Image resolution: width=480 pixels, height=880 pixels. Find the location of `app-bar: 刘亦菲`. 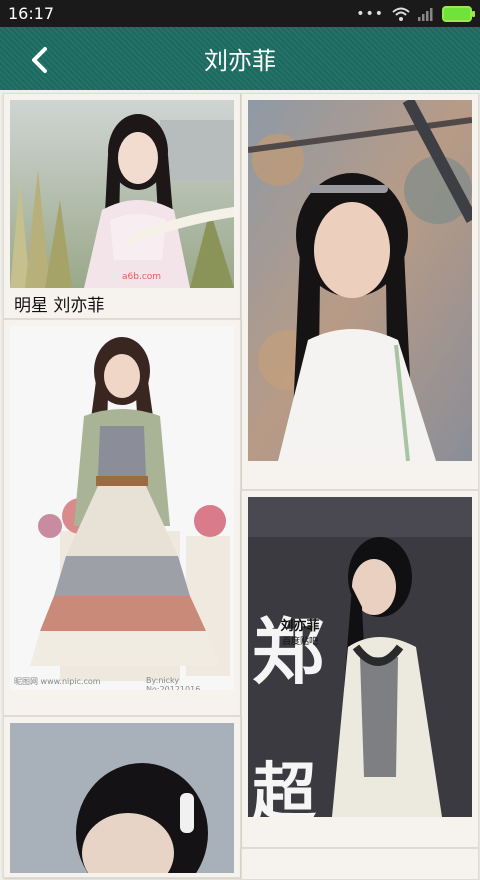

app-bar: 刘亦菲 is located at coordinates (240, 58).